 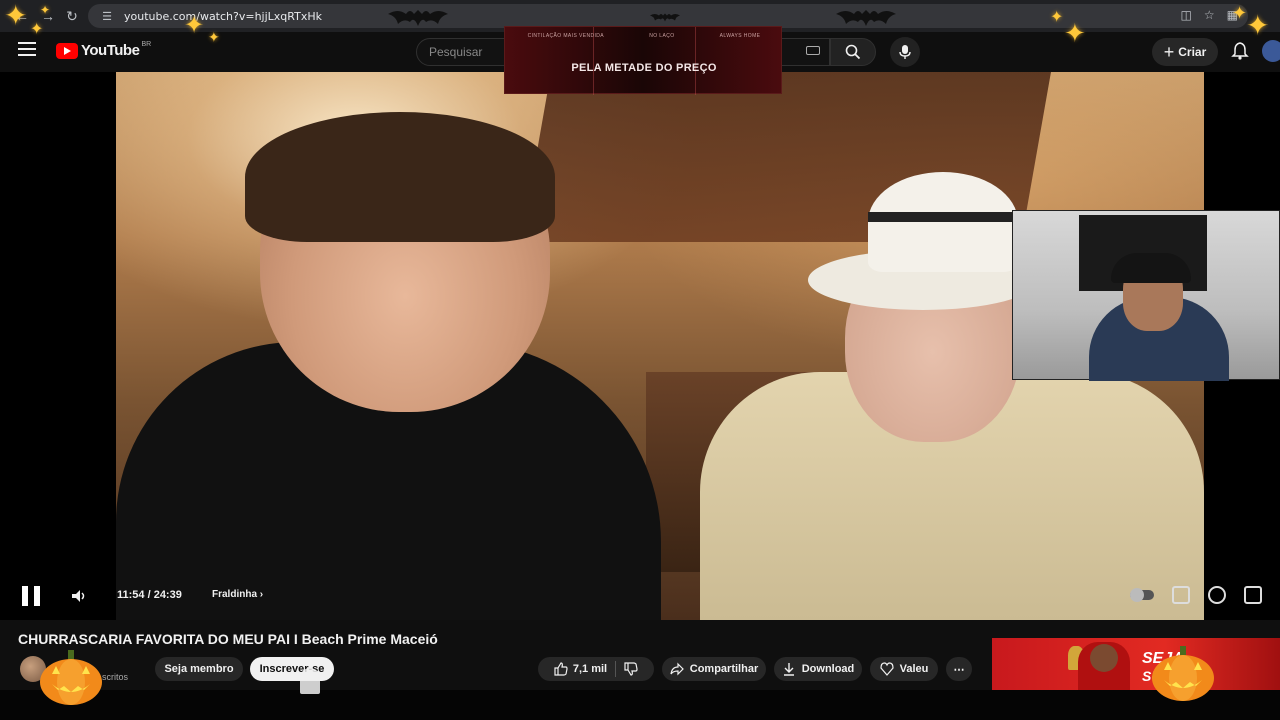 What do you see at coordinates (740, 36) in the screenshot?
I see `ad-top-item: ALWAYS HOME` at bounding box center [740, 36].